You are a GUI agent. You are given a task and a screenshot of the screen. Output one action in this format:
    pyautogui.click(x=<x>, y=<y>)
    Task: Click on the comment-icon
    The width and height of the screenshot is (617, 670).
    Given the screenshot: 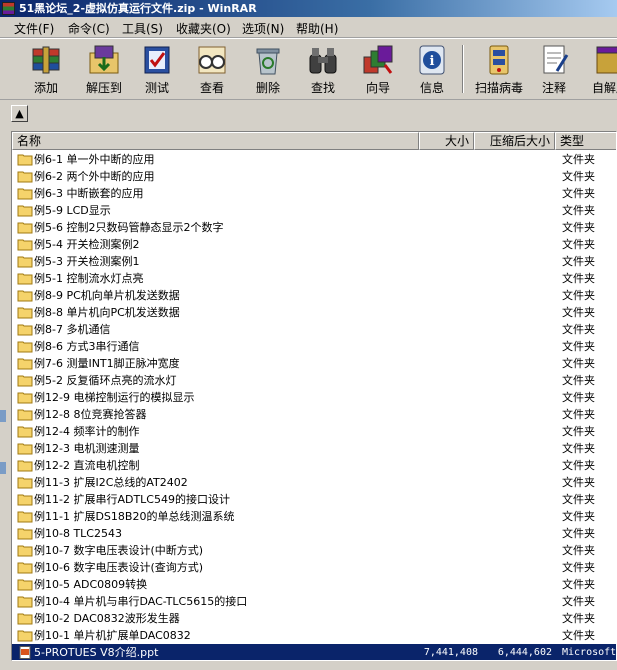 What is the action you would take?
    pyautogui.click(x=556, y=59)
    